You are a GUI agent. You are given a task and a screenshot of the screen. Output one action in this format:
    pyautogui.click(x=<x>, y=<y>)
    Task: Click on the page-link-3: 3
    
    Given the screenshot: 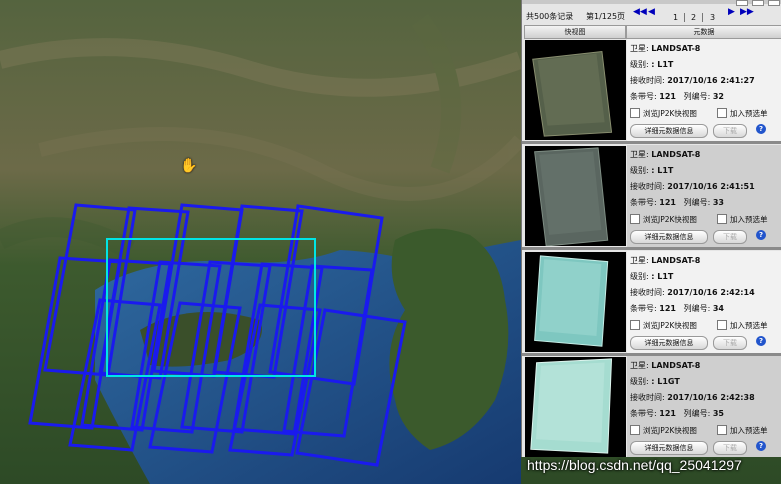 What is the action you would take?
    pyautogui.click(x=712, y=17)
    